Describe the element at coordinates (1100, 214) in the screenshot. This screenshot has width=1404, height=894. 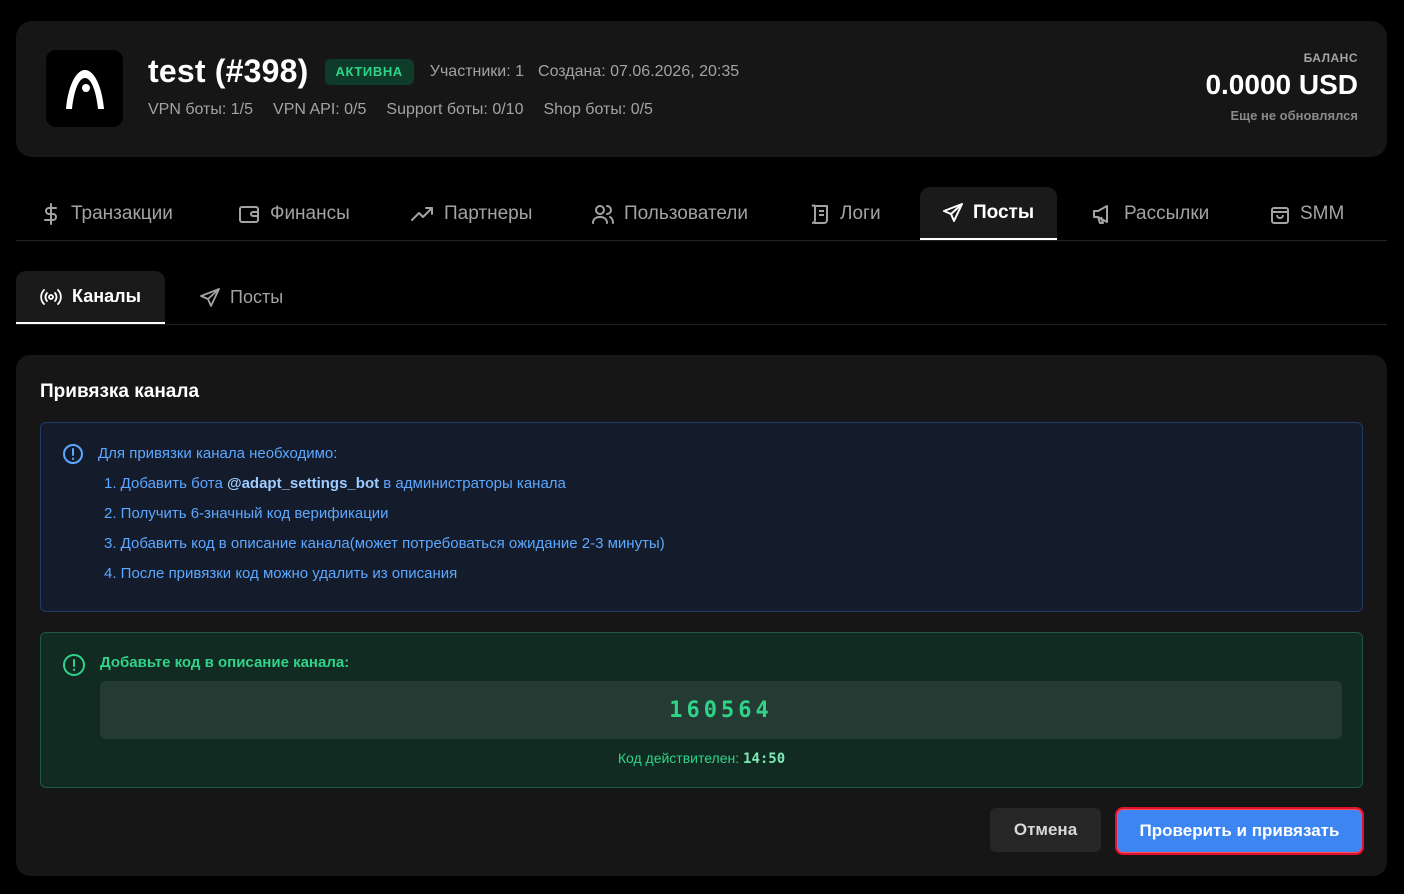
I see `megaphone-icon` at that location.